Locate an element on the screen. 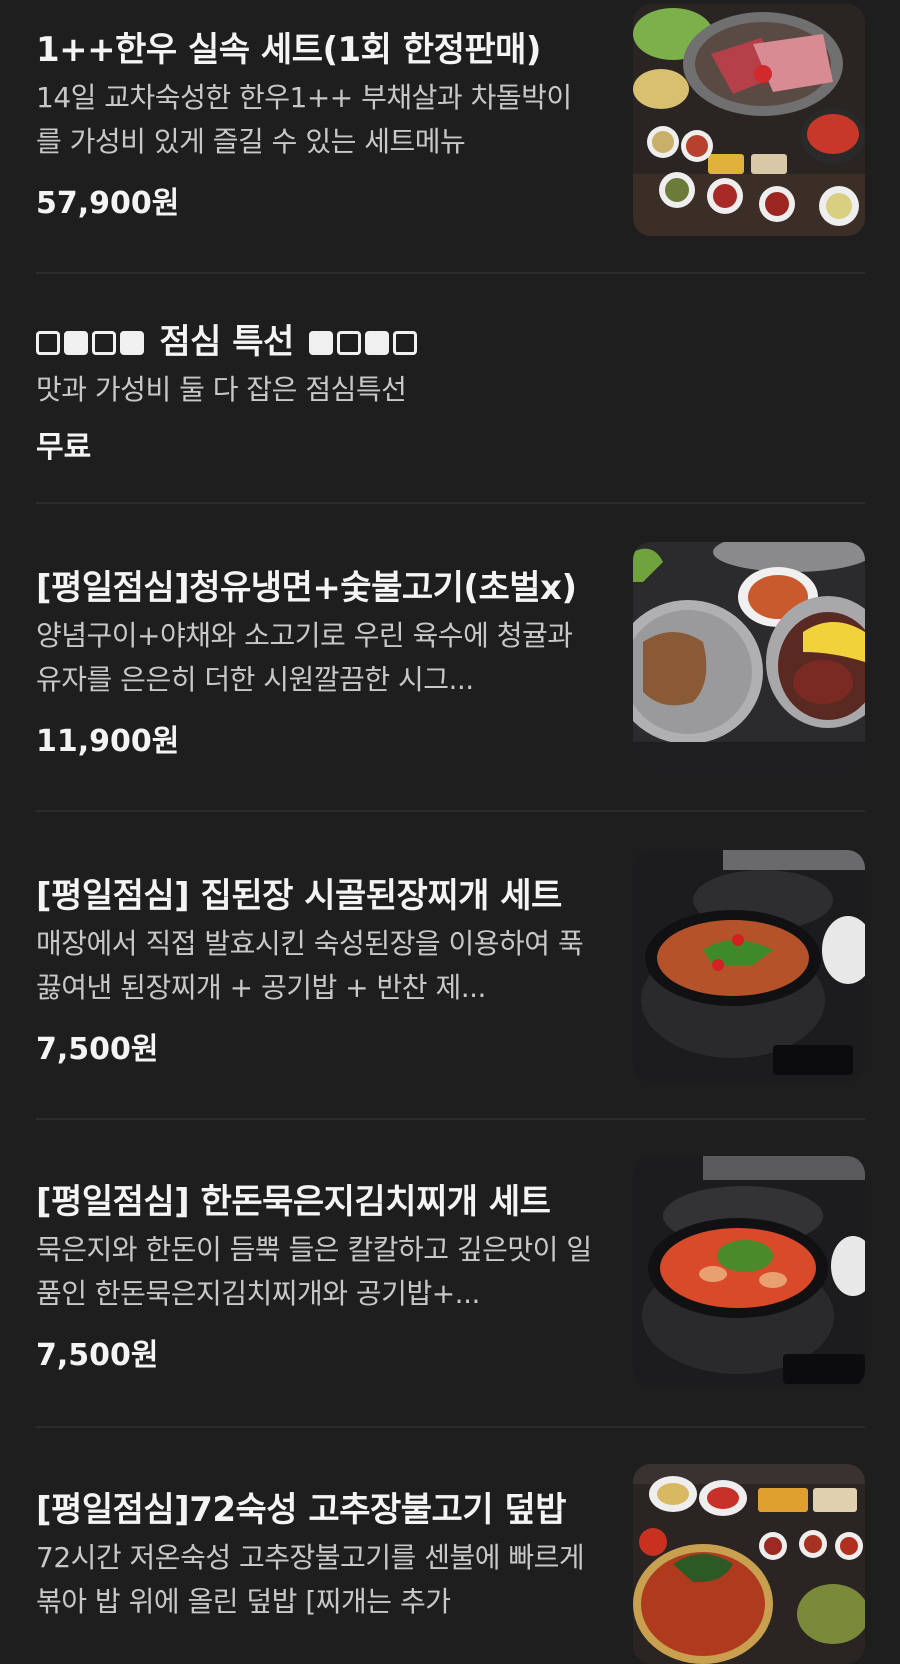 This screenshot has width=900, height=1664. menu-item-title: [평일점심]72숙성 고추장불고기 덮밥 is located at coordinates (301, 1510).